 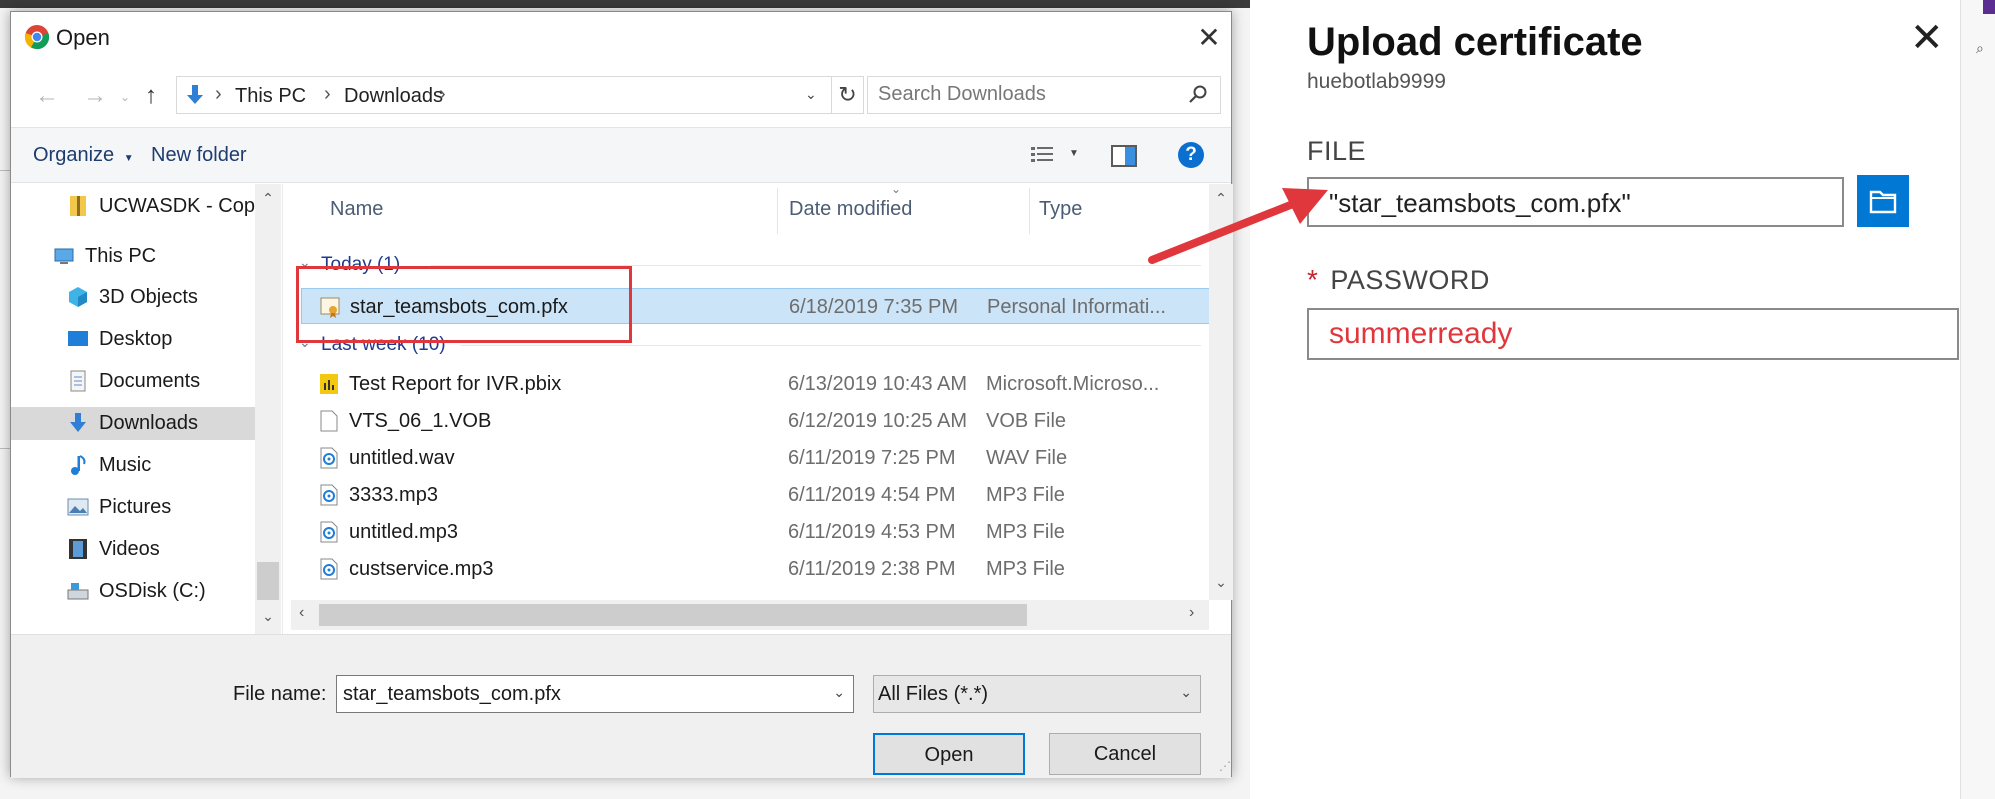 What do you see at coordinates (595, 694) in the screenshot?
I see `file-name-input: star_teamsbots_com.pfx ⌄` at bounding box center [595, 694].